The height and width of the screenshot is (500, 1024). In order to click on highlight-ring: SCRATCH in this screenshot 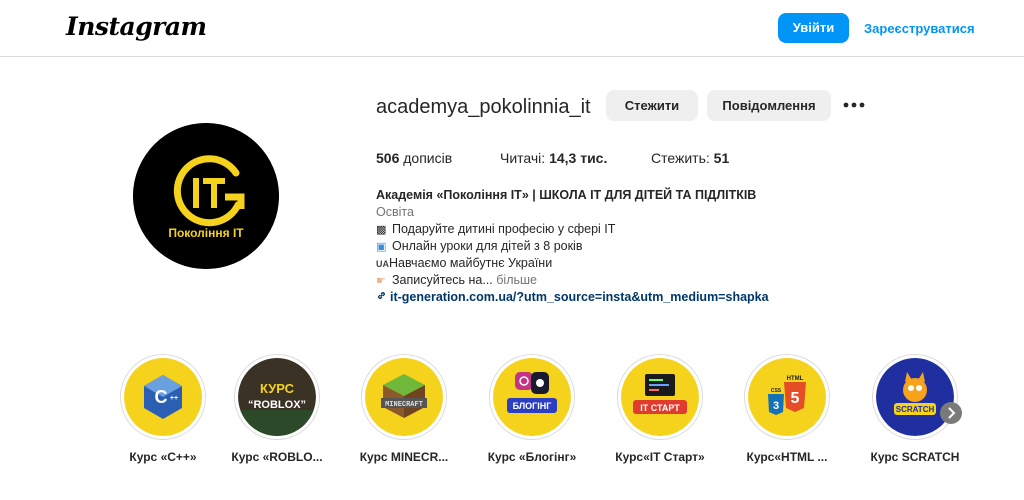, I will do `click(915, 397)`.